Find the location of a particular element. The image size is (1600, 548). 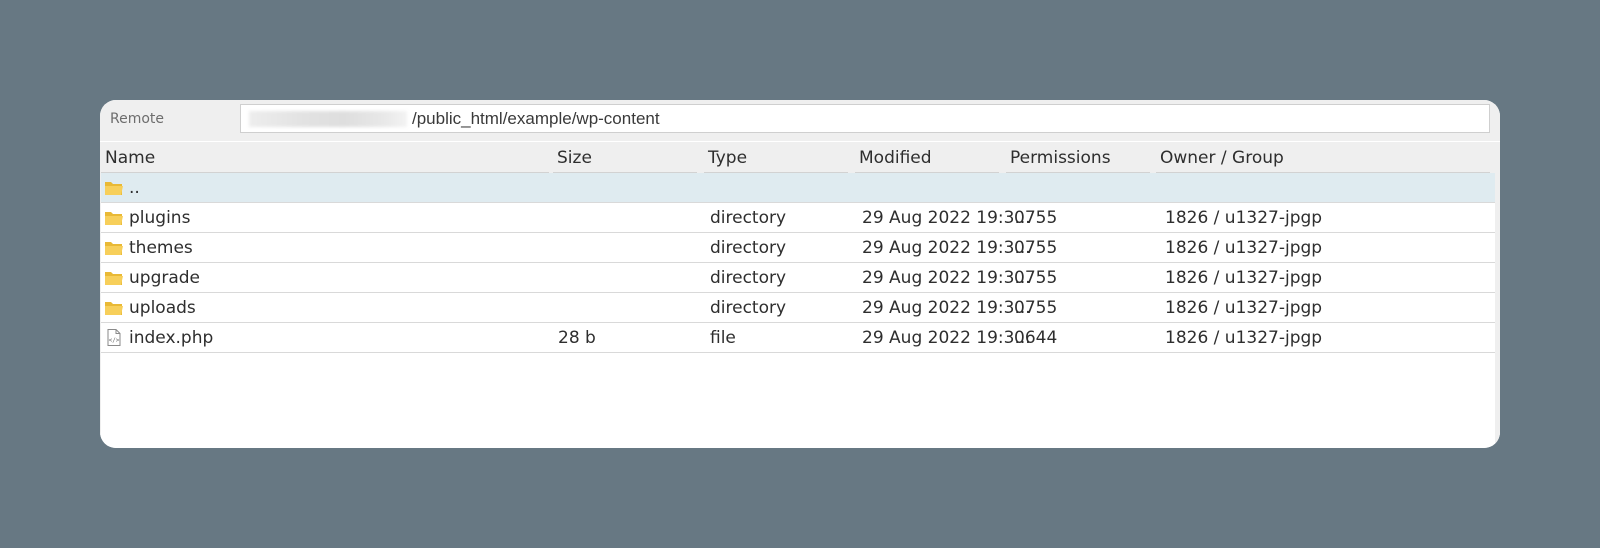

file-name: plugins is located at coordinates (160, 218).